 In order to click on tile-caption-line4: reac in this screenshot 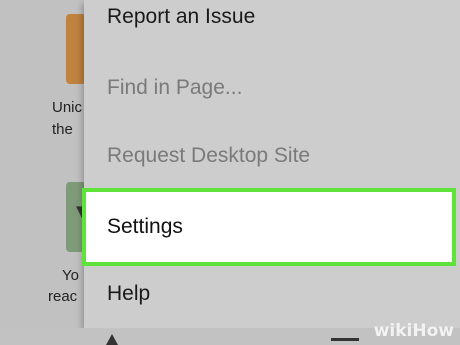, I will do `click(63, 296)`.